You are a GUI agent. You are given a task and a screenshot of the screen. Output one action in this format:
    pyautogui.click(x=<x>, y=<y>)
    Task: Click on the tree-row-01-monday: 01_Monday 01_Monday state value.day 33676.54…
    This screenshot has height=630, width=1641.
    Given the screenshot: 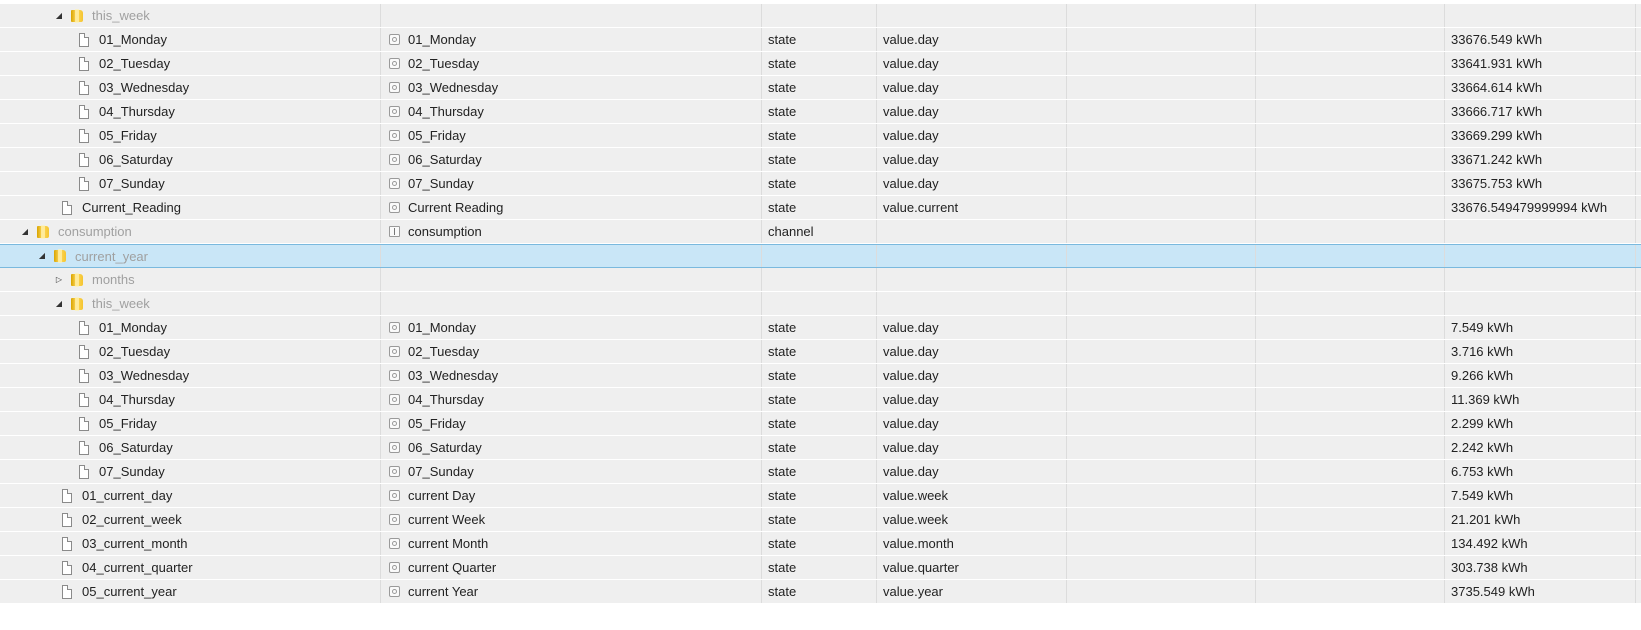 What is the action you would take?
    pyautogui.click(x=820, y=40)
    